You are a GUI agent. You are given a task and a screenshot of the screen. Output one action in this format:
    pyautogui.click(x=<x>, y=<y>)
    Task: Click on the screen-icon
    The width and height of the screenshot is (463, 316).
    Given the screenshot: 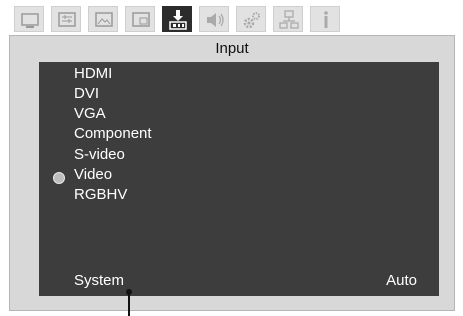 What is the action you would take?
    pyautogui.click(x=104, y=19)
    